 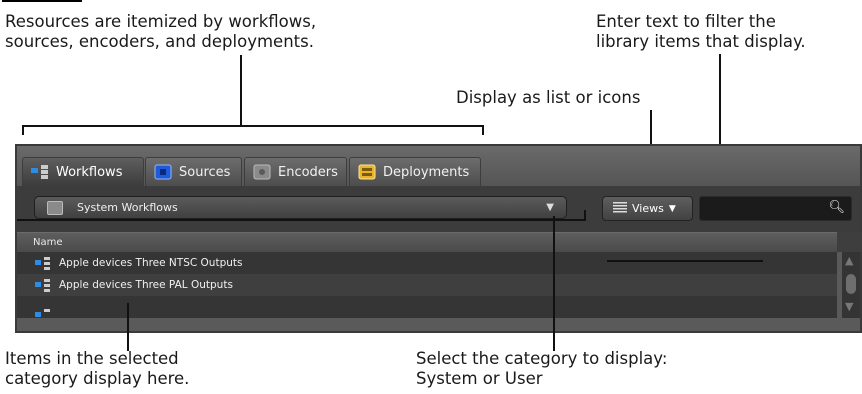 I want to click on toolbar: System Workflows ▼ Views ▼ 🔍︎, so click(x=438, y=209).